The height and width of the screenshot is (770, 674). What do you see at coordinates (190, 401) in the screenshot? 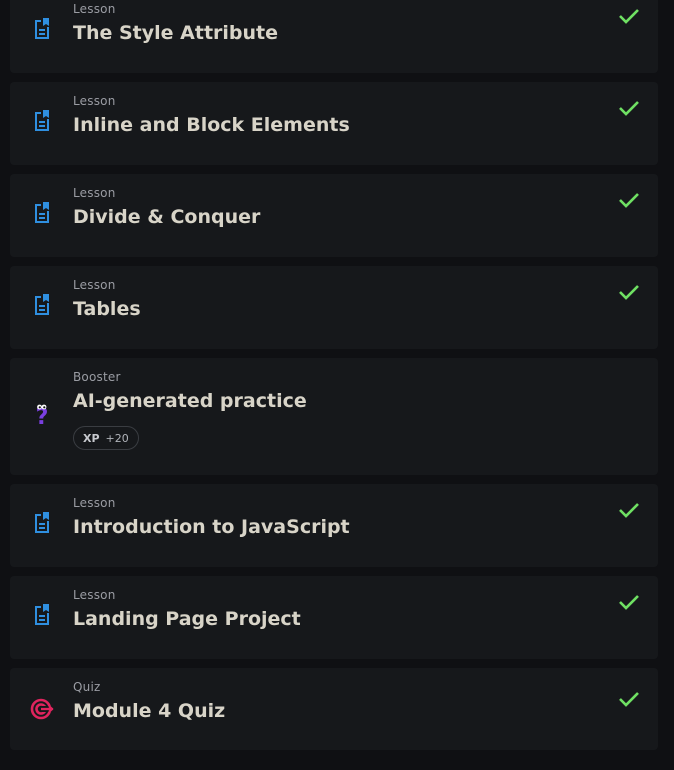
I see `item-title: AI-generated practice` at bounding box center [190, 401].